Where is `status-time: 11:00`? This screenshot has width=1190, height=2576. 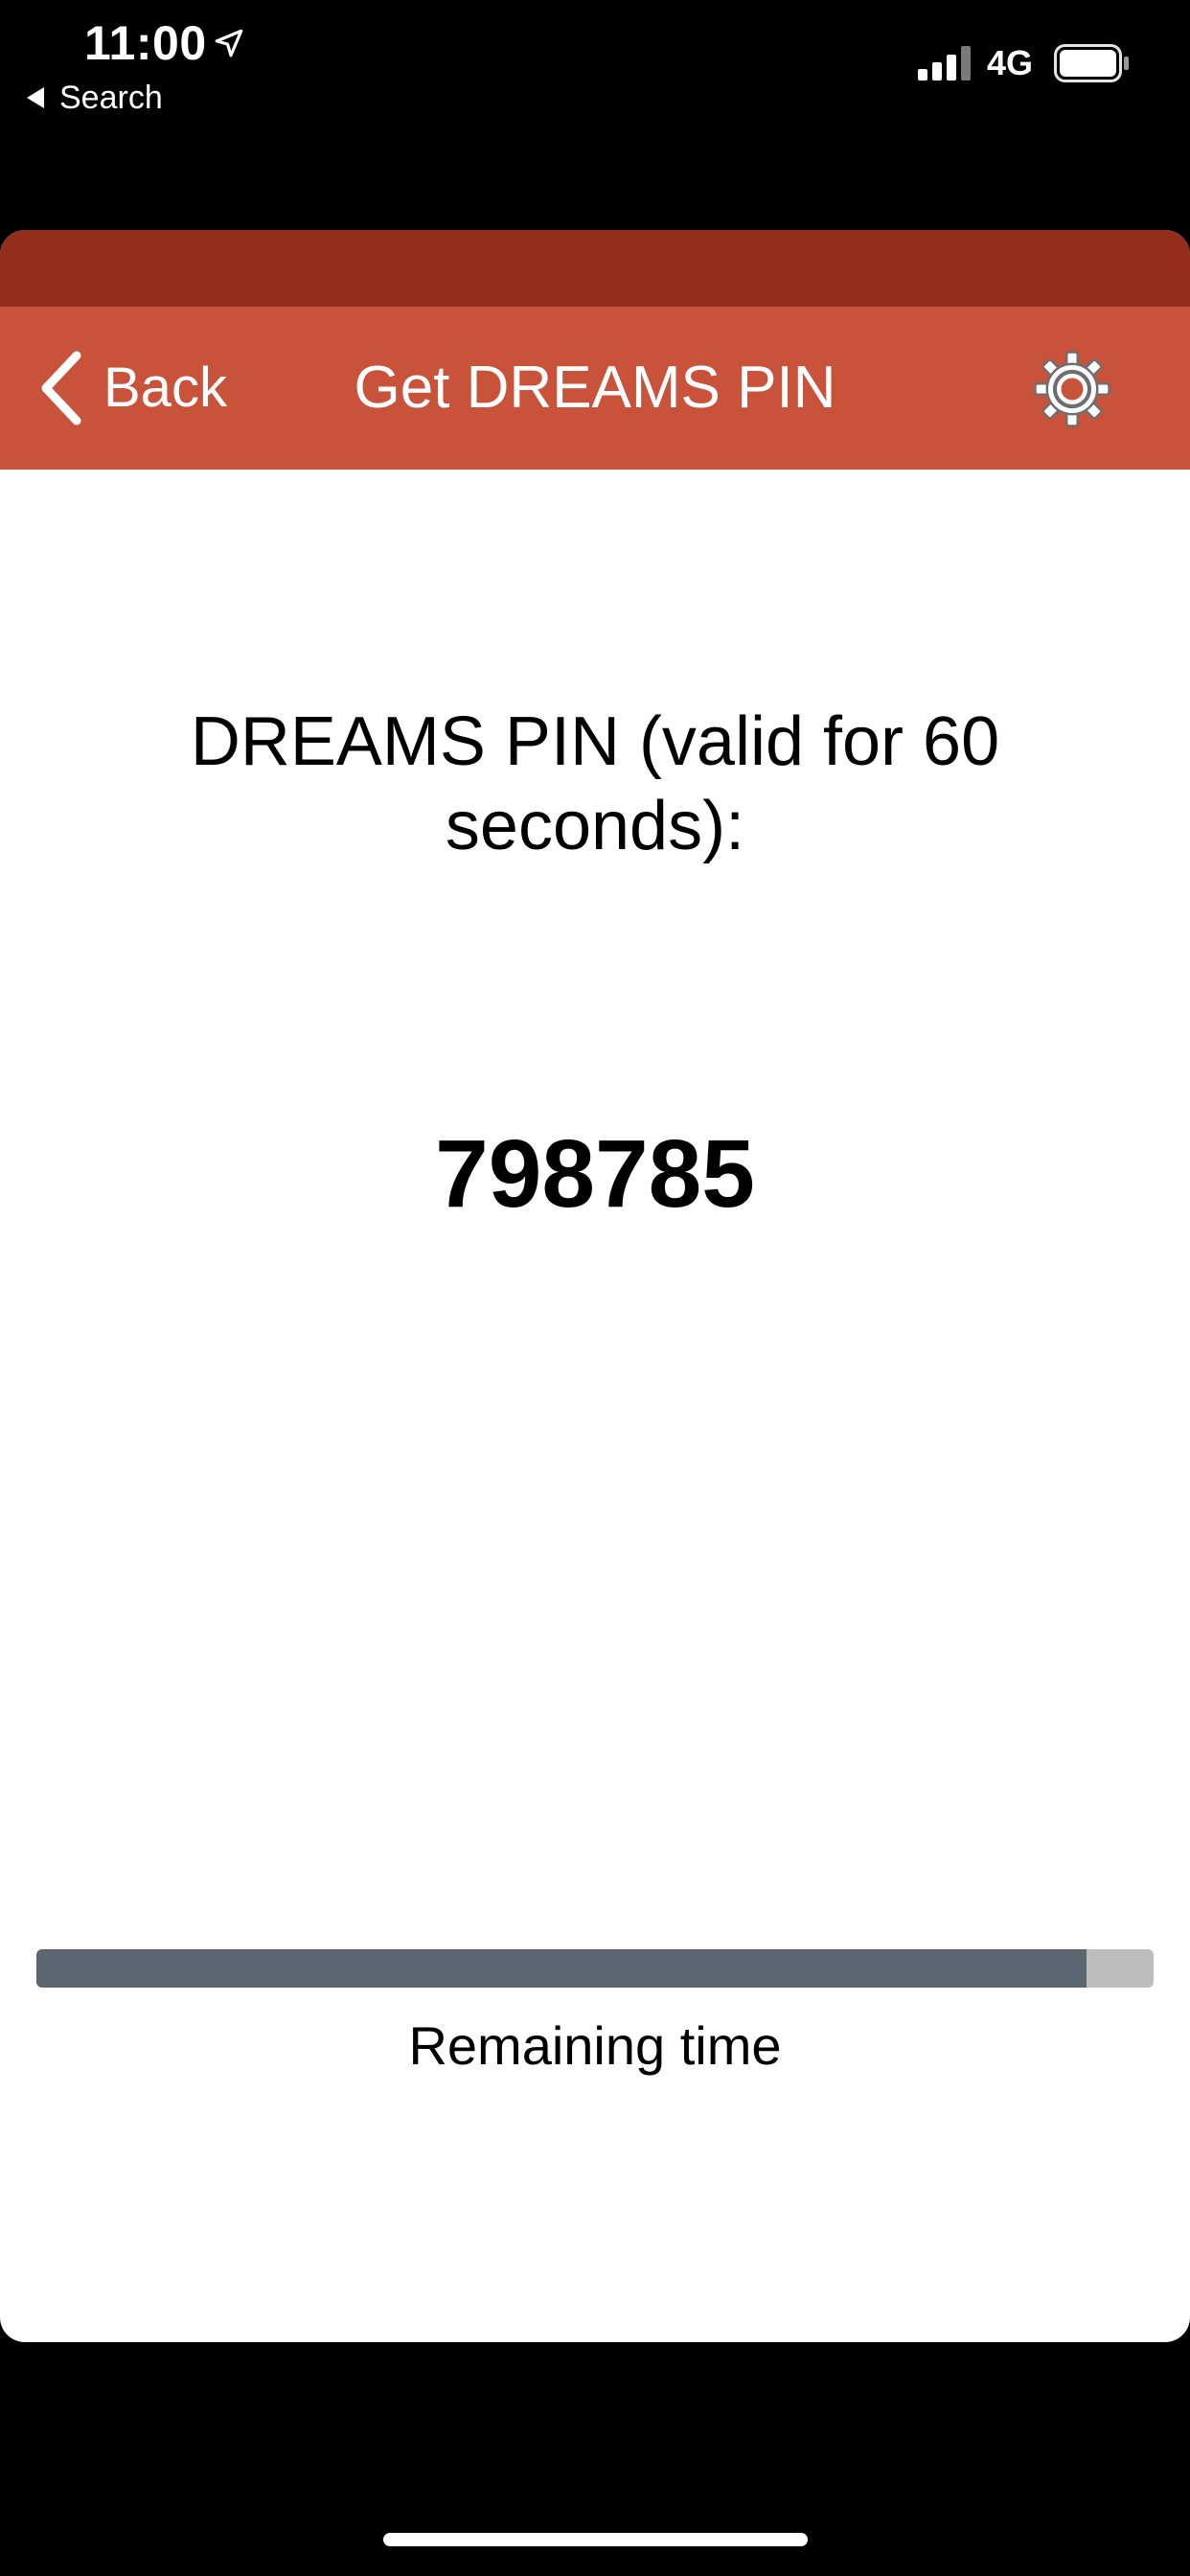
status-time: 11:00 is located at coordinates (146, 43).